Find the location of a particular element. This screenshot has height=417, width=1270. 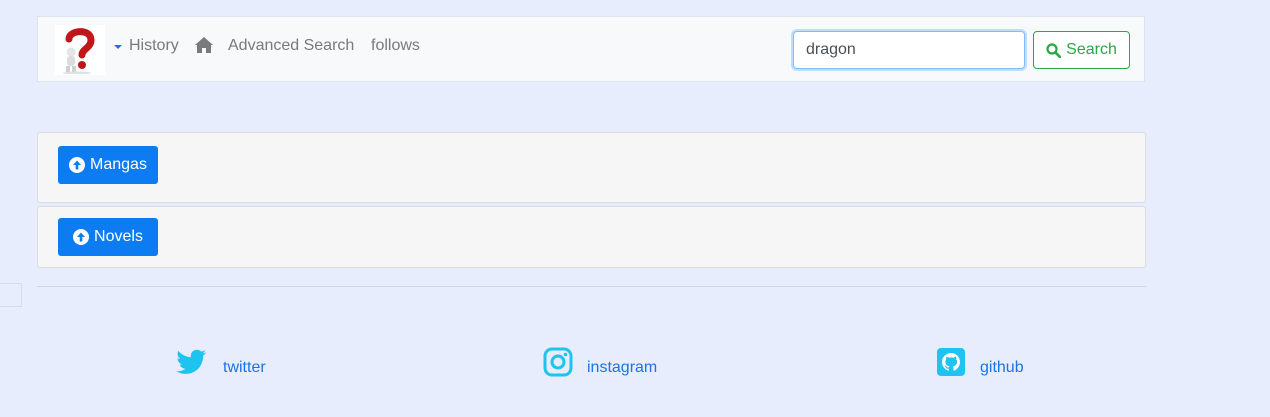

nav-advanced-search-link: Advanced Search is located at coordinates (291, 46).